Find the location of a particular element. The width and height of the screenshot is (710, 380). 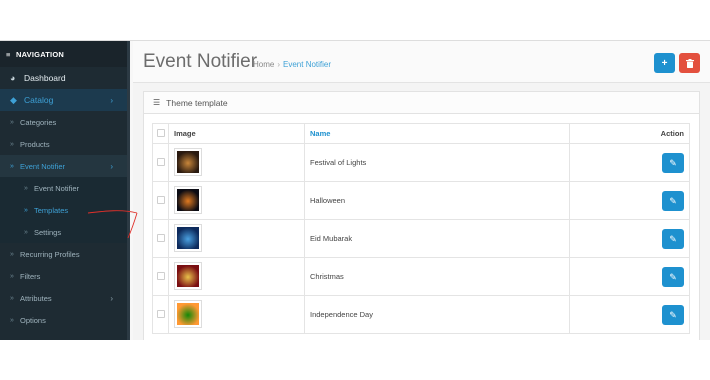

breadcrumb: Home › Event Notifier is located at coordinates (292, 64).